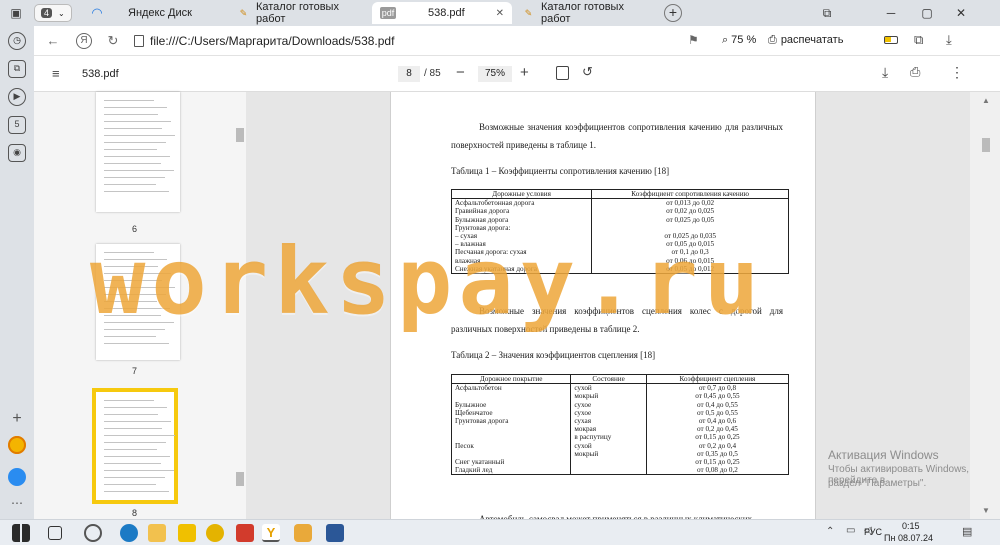  Describe the element at coordinates (240, 479) in the screenshot. I see `thumbnail-scrollbar-thumb` at that location.